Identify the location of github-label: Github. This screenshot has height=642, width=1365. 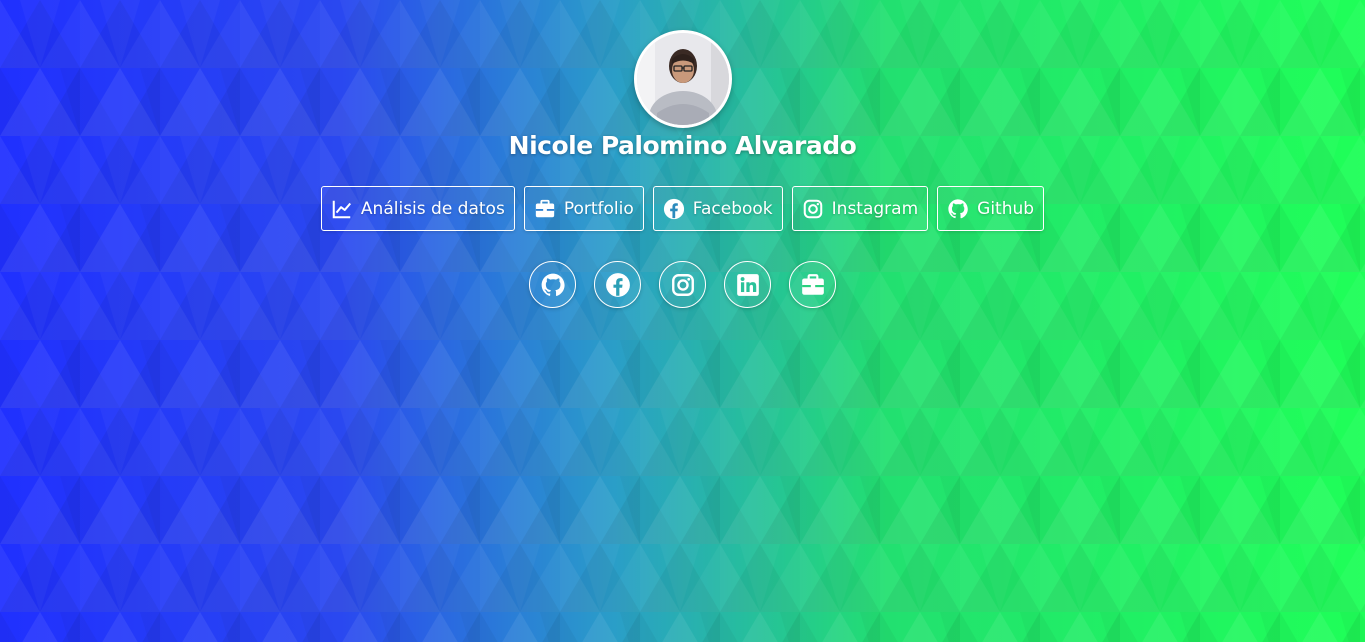
(1006, 208).